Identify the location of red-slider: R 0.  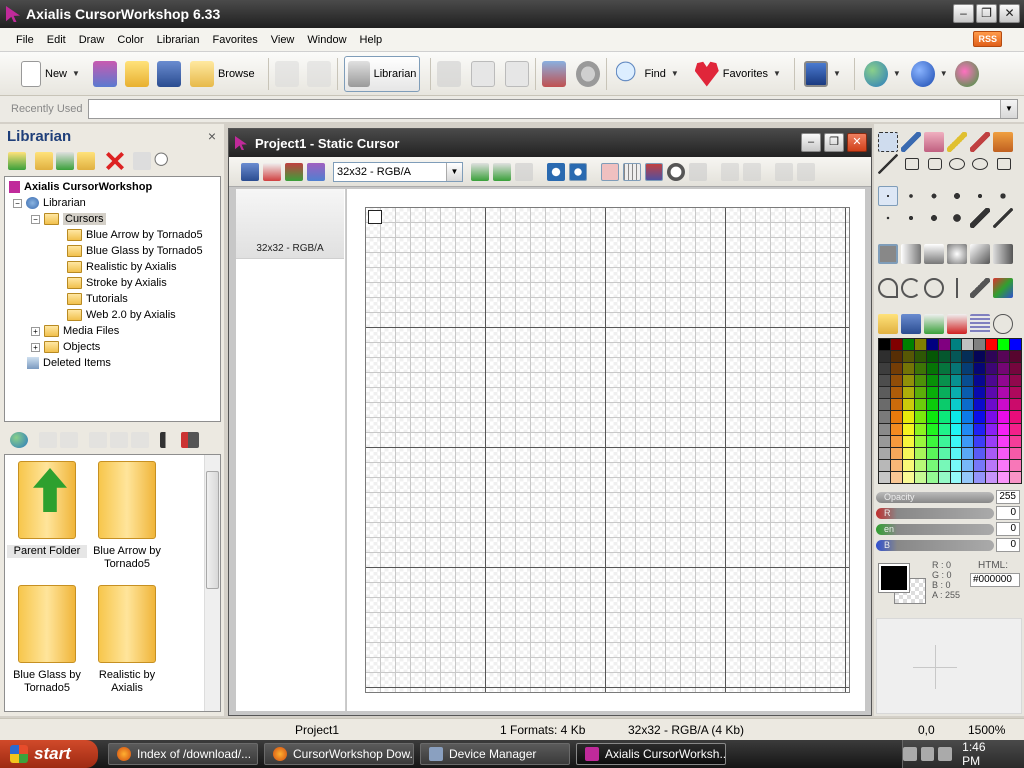
(949, 513).